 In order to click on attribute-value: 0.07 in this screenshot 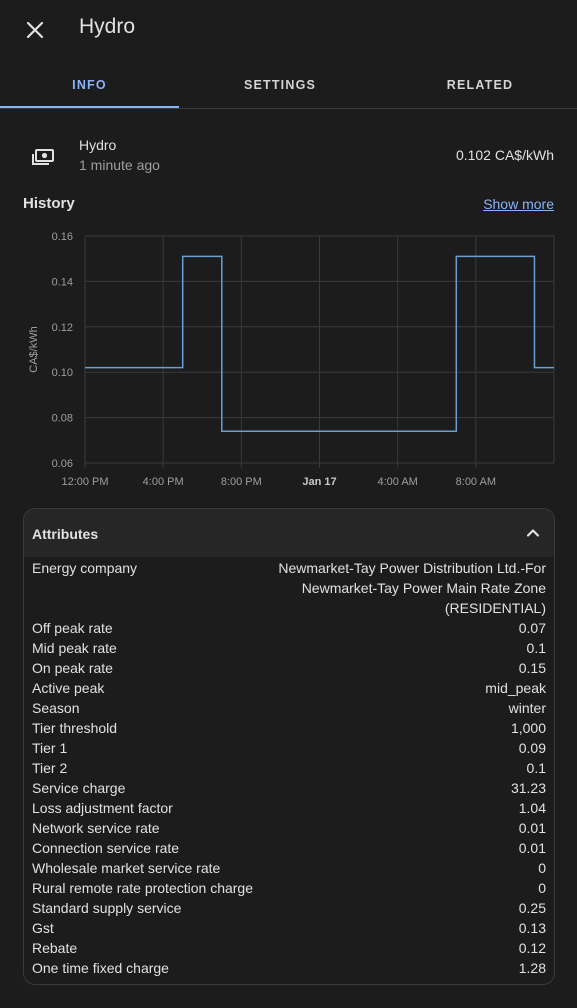, I will do `click(532, 628)`.